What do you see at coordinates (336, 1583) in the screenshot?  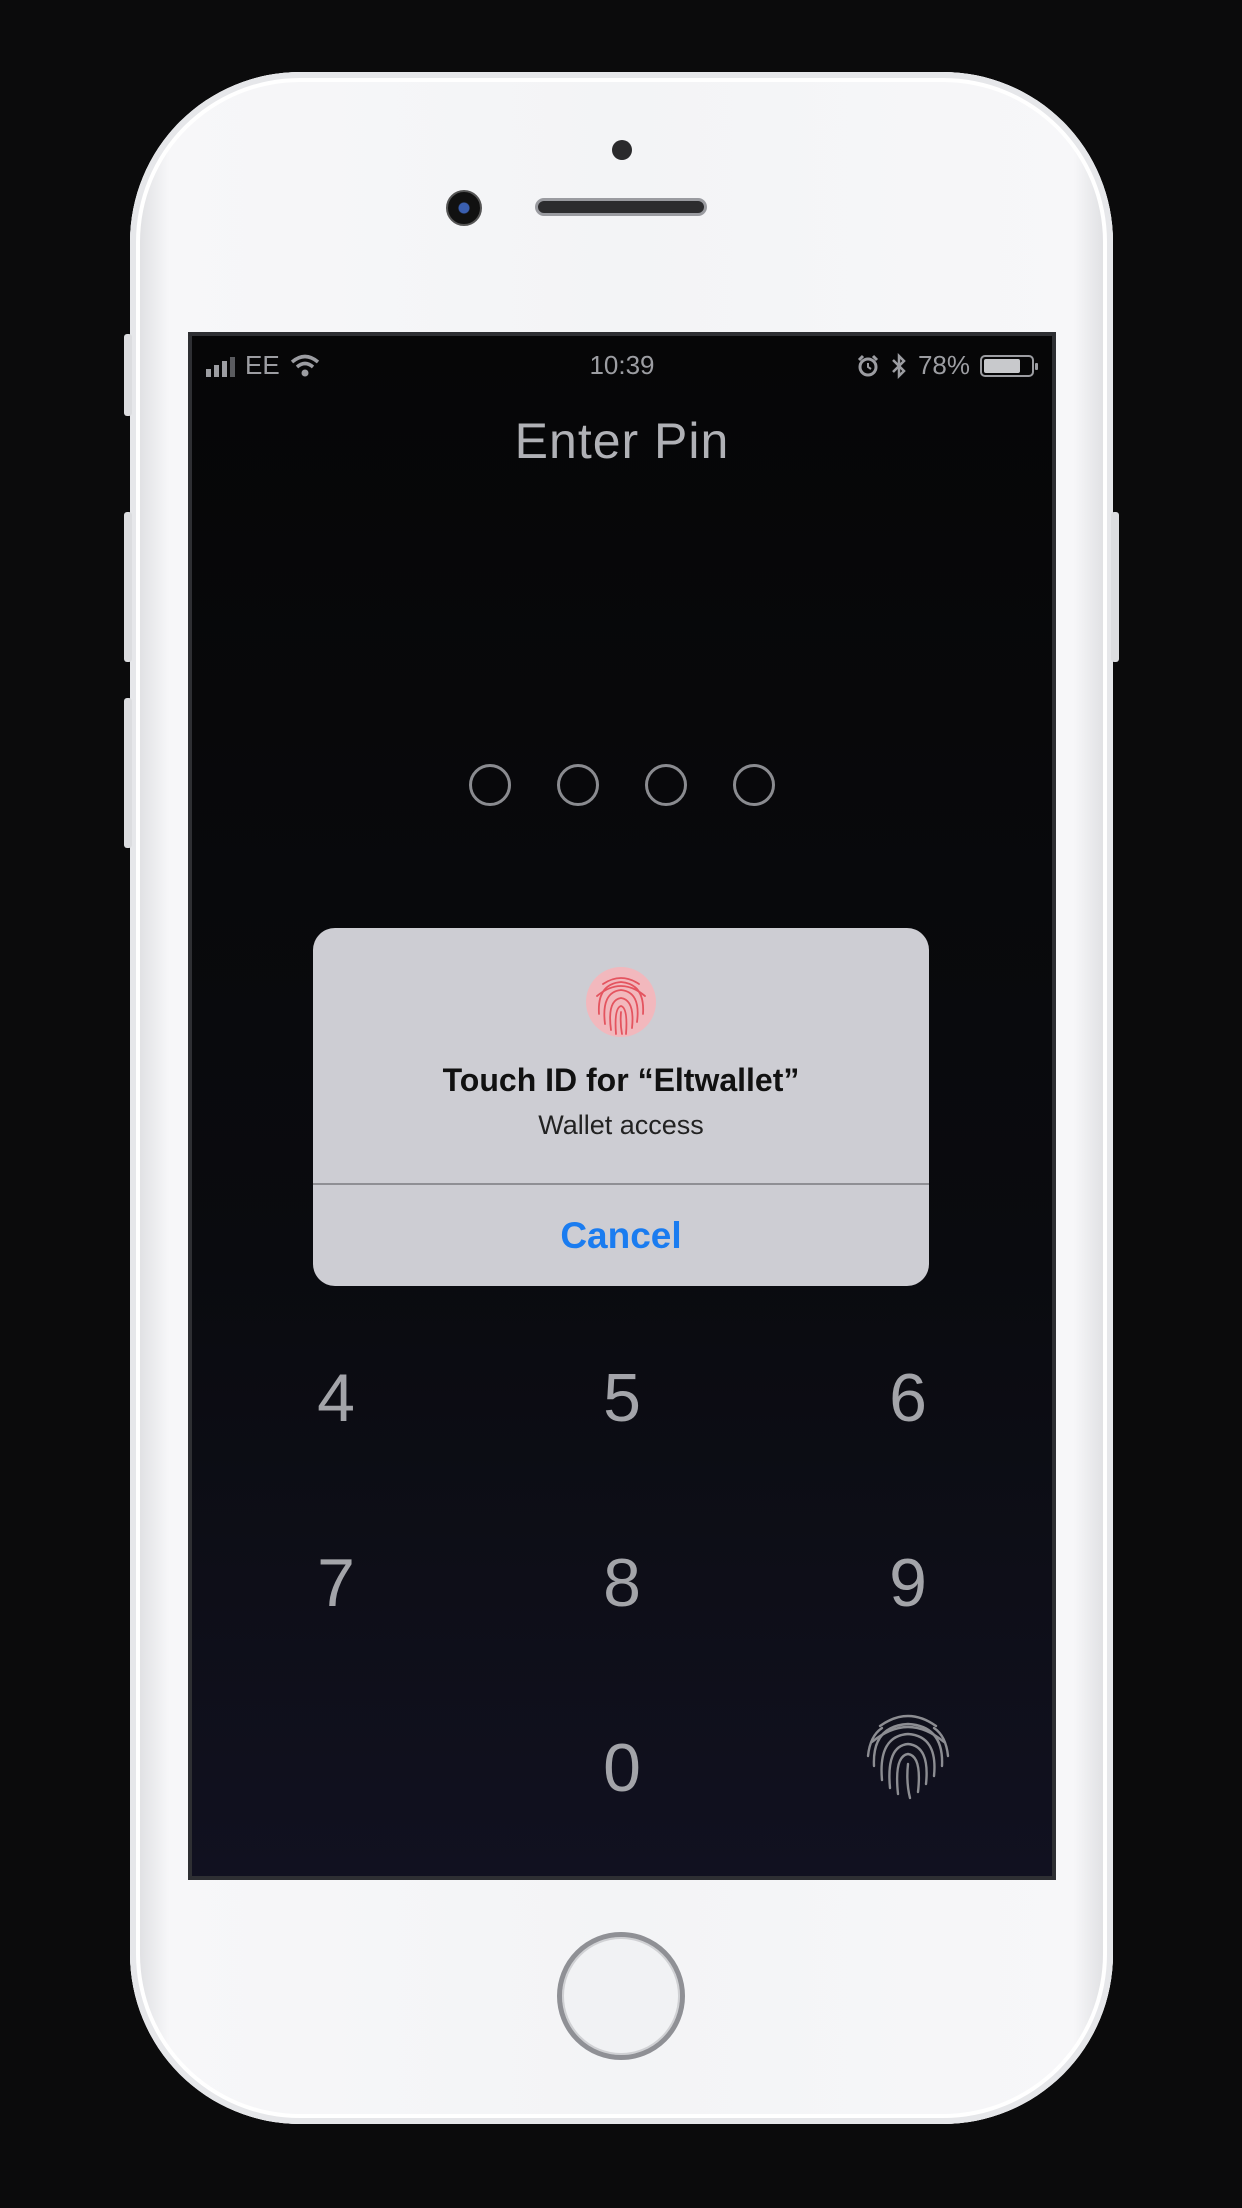 I see `key-7: 7` at bounding box center [336, 1583].